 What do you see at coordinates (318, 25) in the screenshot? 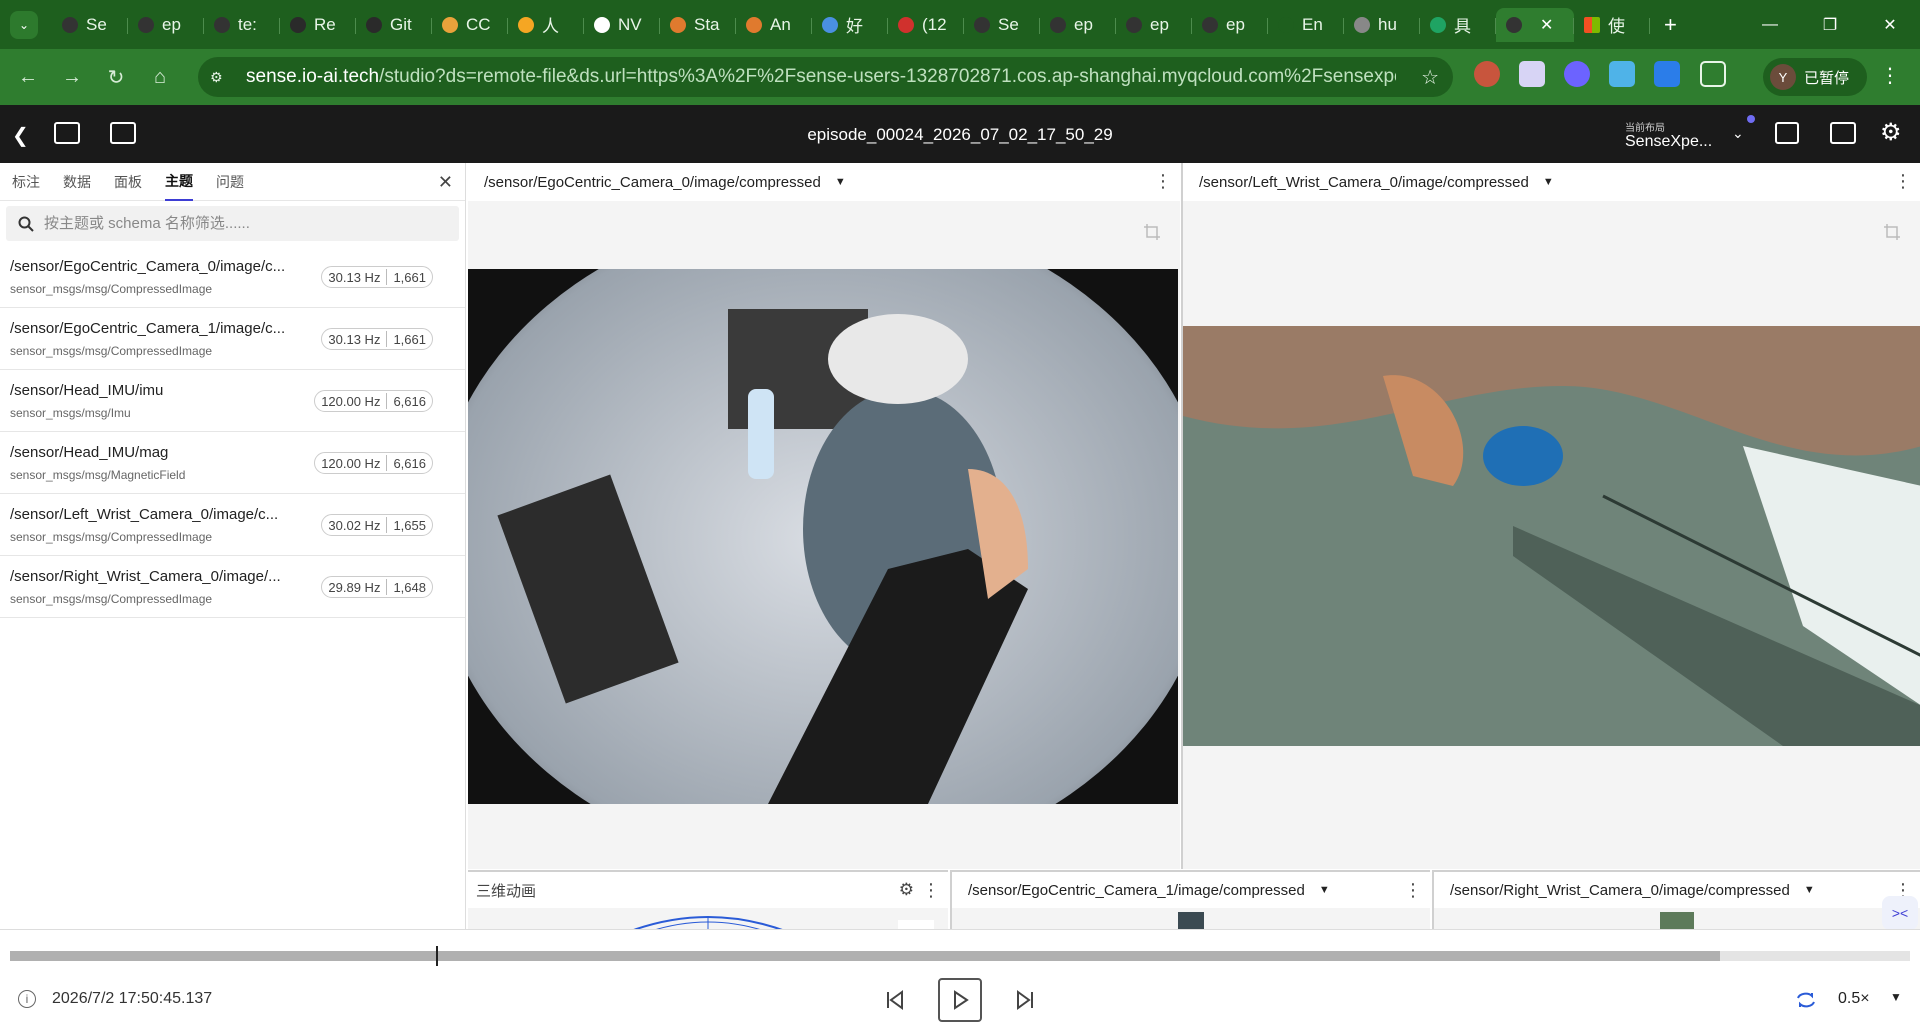
I see `browser-tab: Re` at bounding box center [318, 25].